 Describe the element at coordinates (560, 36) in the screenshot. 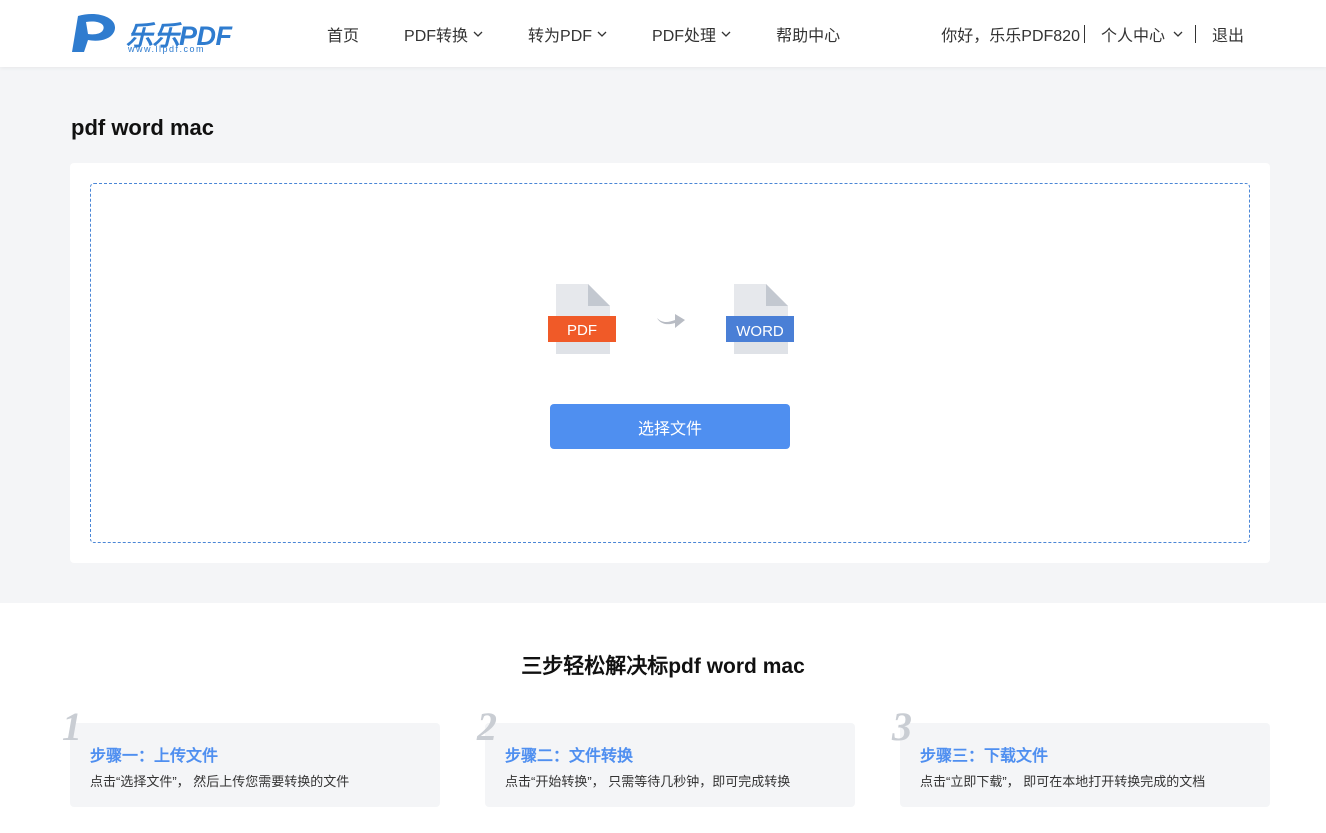

I see `nav-to-pdf-label: 转为PDF` at that location.